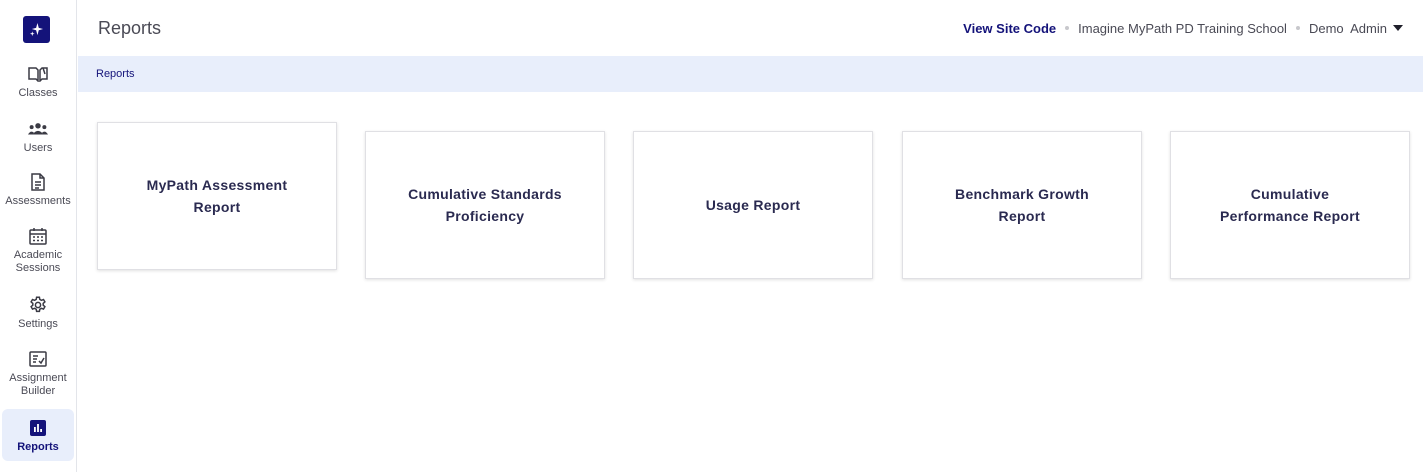 This screenshot has width=1423, height=472. Describe the element at coordinates (38, 129) in the screenshot. I see `users-icon` at that location.